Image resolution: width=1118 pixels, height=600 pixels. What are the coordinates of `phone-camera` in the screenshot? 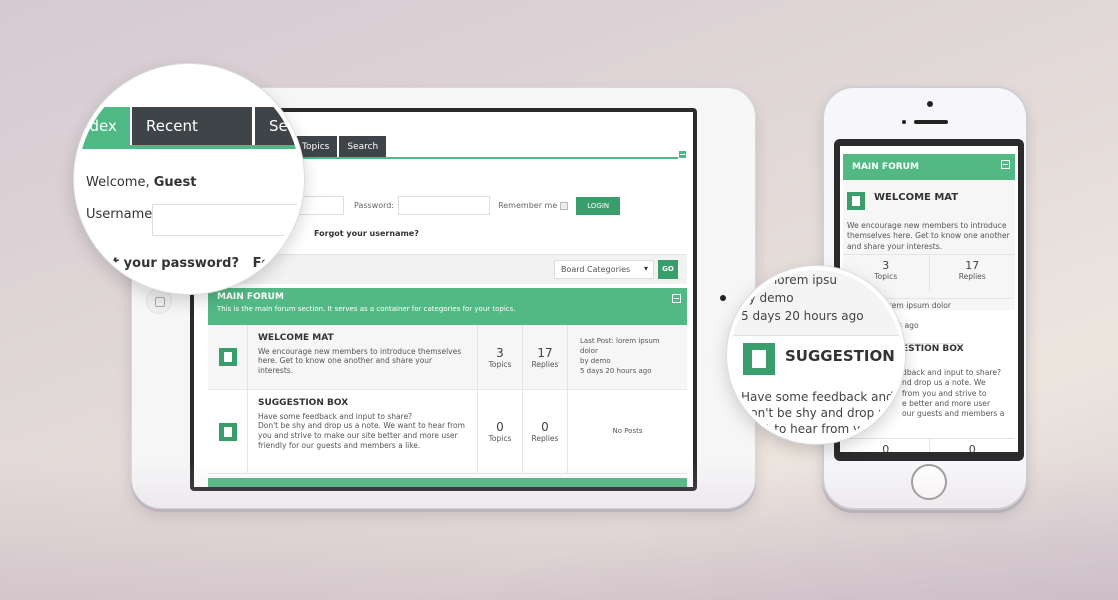 It's located at (930, 104).